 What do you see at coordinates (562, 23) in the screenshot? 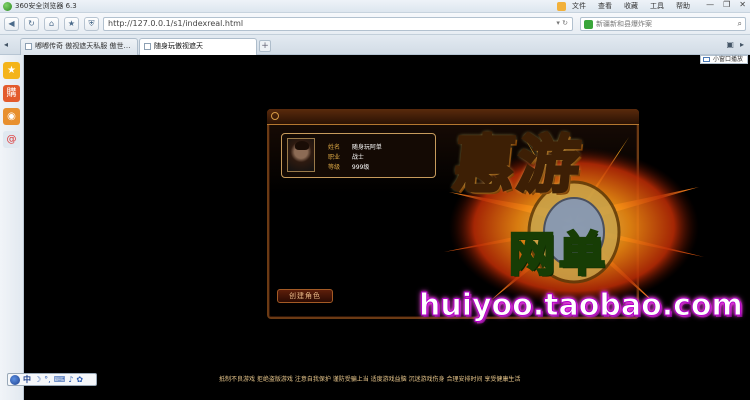
I see `url-dropdown-icon: ▾ ↻` at bounding box center [562, 23].